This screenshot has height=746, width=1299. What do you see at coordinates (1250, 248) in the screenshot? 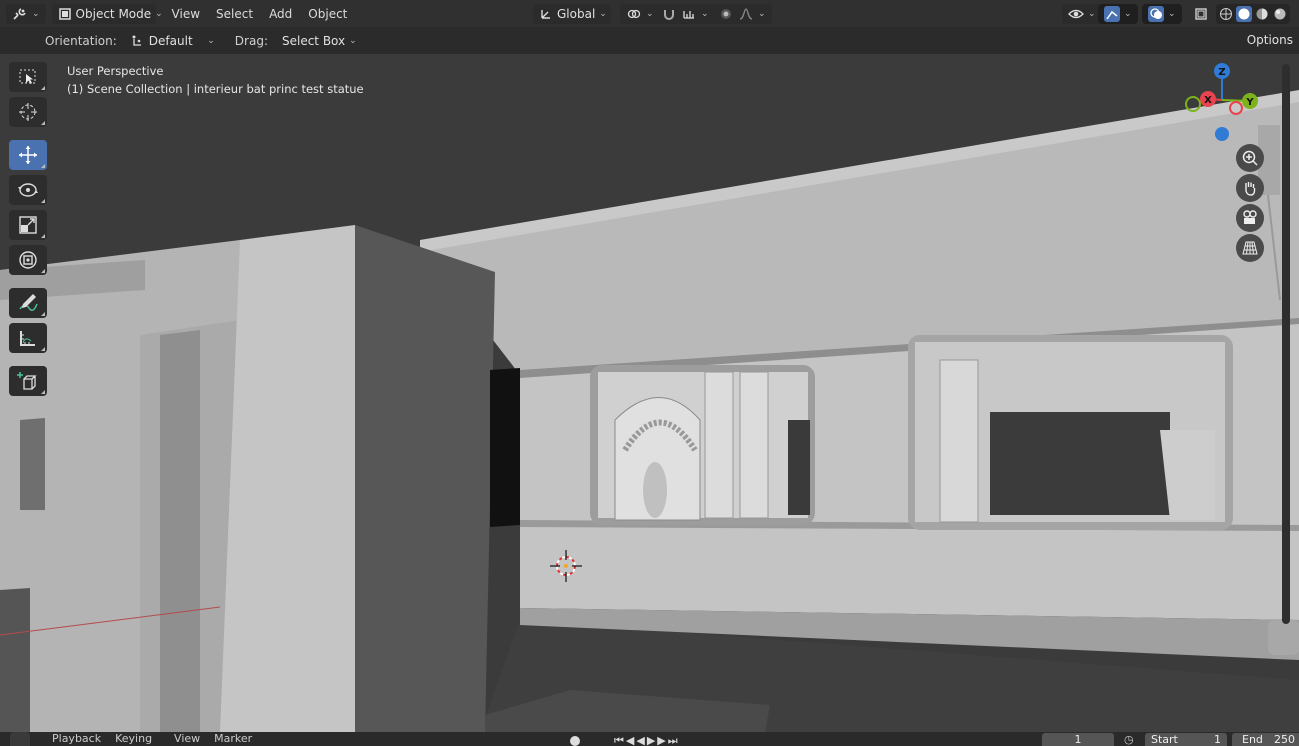
I see `perspective-toggle-icon` at bounding box center [1250, 248].